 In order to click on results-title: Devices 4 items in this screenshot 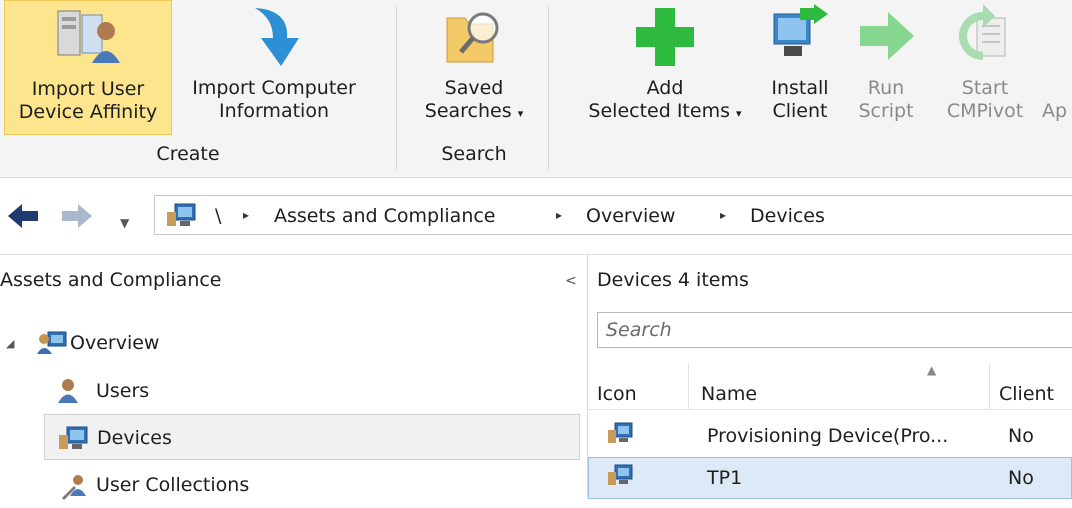, I will do `click(673, 280)`.